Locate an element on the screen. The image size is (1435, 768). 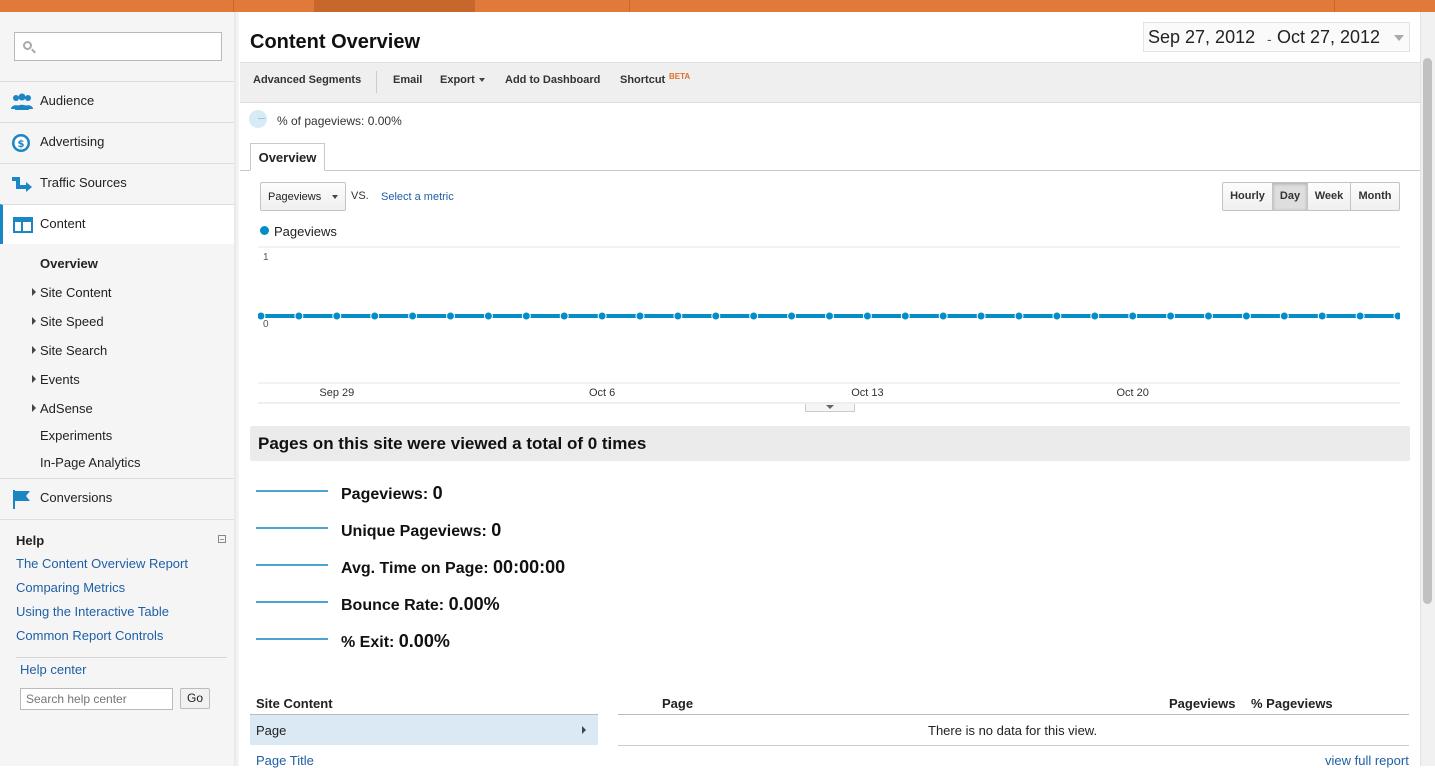
sidebar-subitem-experiments: Experiments is located at coordinates (76, 435).